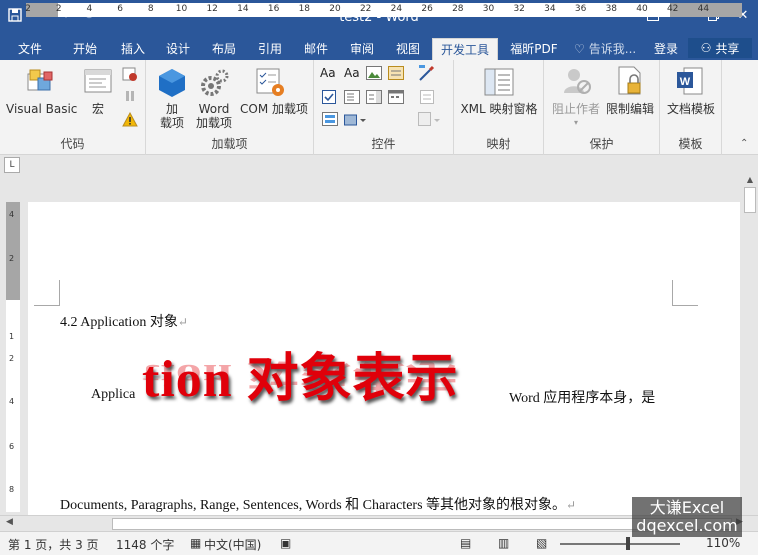  I want to click on document-template-label: 文档模板, so click(691, 109).